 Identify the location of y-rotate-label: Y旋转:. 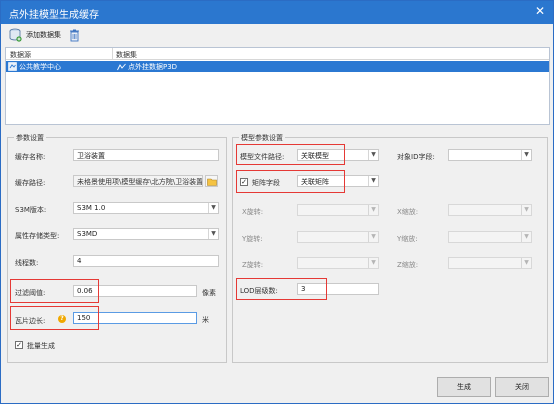
(252, 239).